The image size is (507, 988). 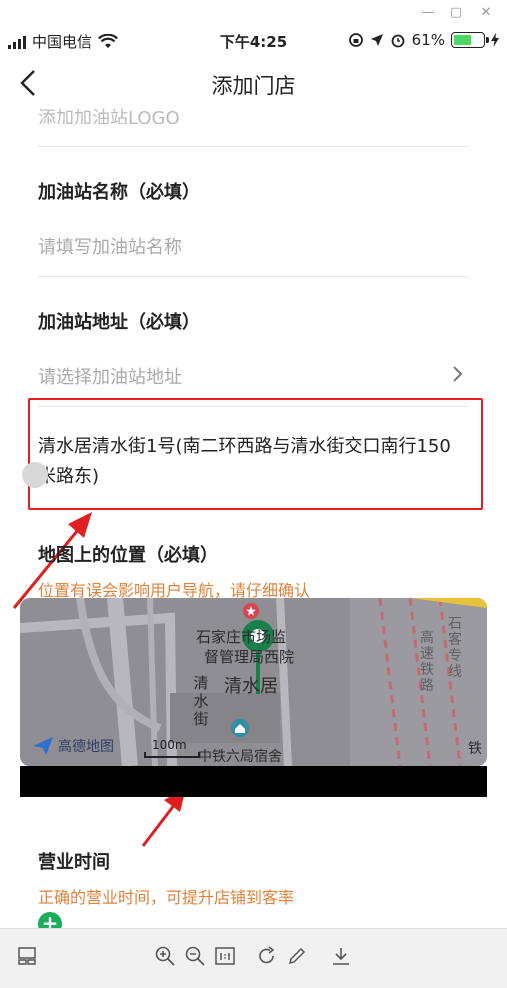 What do you see at coordinates (475, 749) in the screenshot?
I see `map-edge-label: 铁` at bounding box center [475, 749].